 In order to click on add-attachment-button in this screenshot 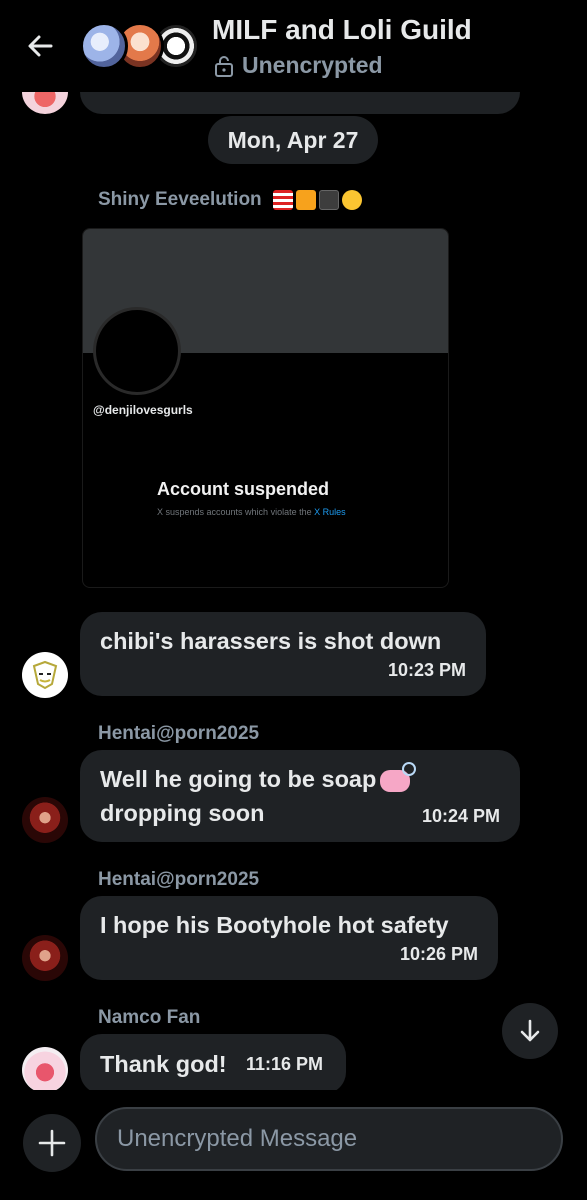, I will do `click(52, 1143)`.